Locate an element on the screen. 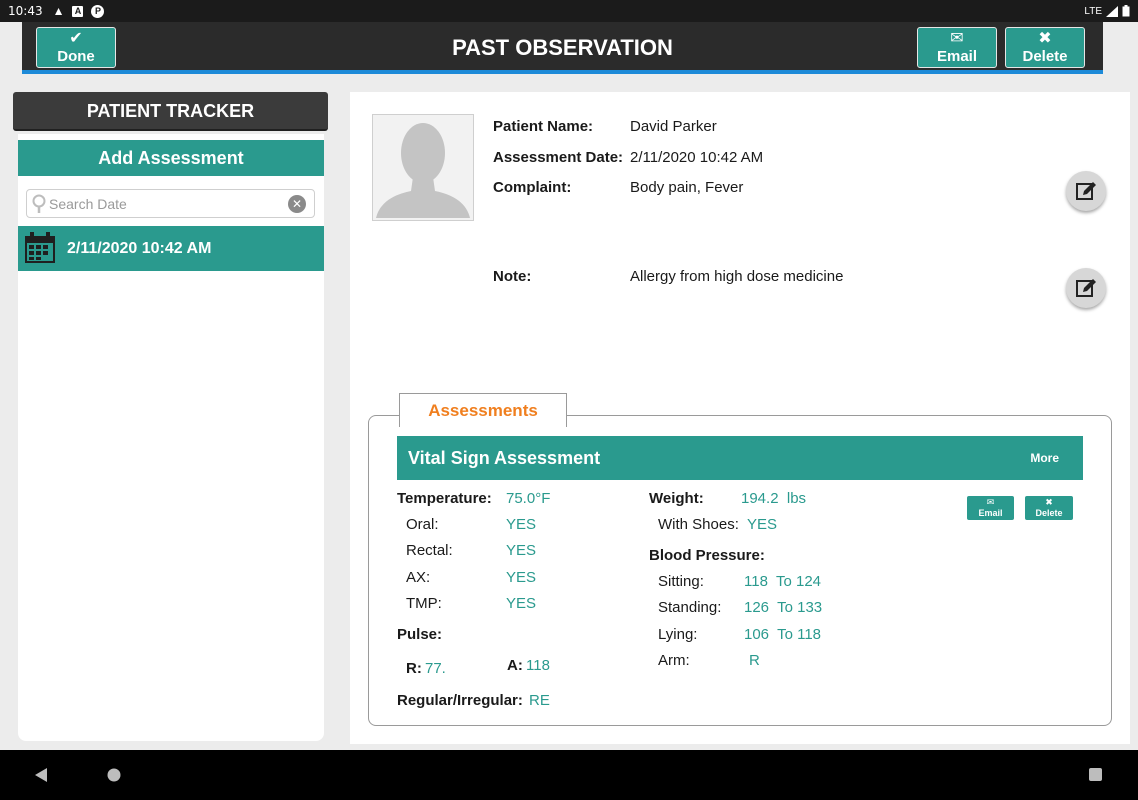 Image resolution: width=1138 pixels, height=800 pixels. pulse-label: Pulse: is located at coordinates (420, 634).